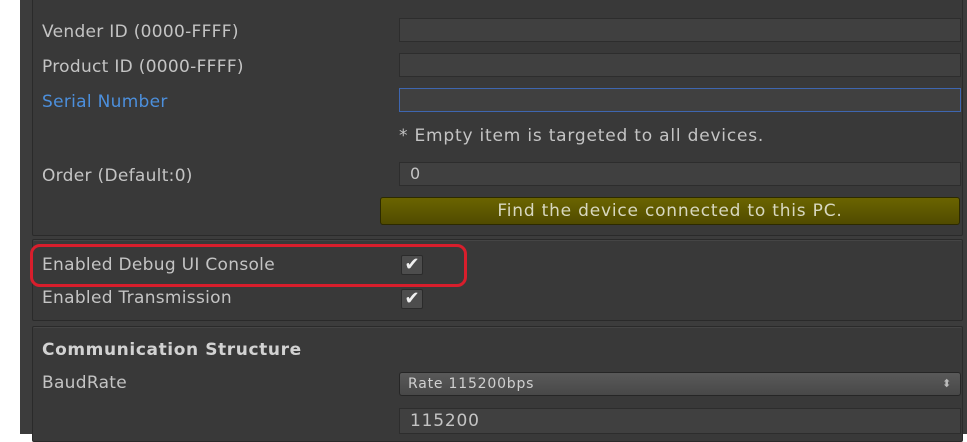 Image resolution: width=967 pixels, height=442 pixels. What do you see at coordinates (582, 136) in the screenshot?
I see `empty-item-note: * Empty item is targeted to all devices.` at bounding box center [582, 136].